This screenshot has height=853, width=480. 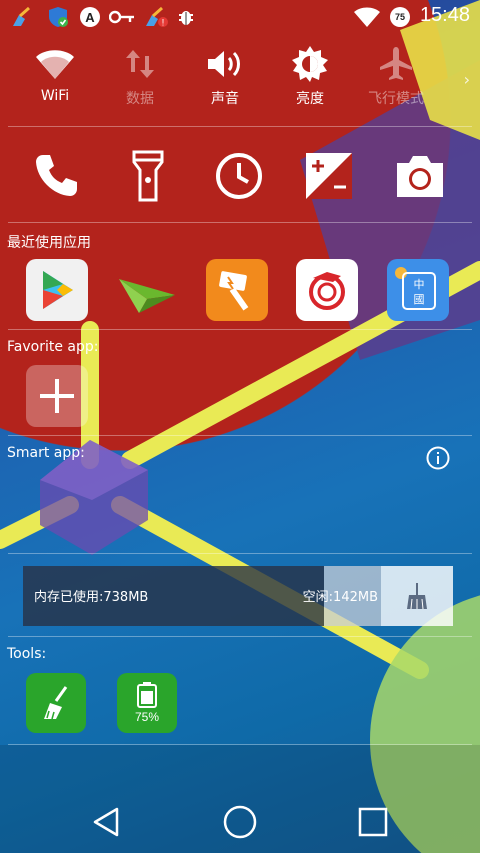 What do you see at coordinates (122, 17) in the screenshot?
I see `key-icon` at bounding box center [122, 17].